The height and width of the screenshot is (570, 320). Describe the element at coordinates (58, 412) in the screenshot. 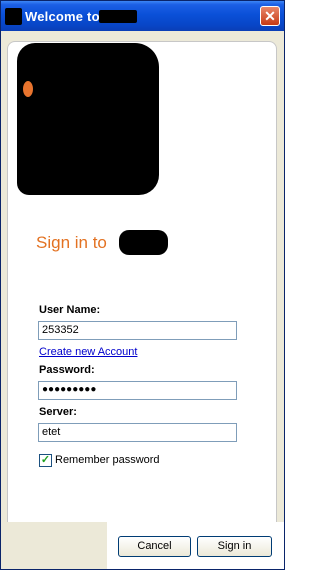

I see `server-label: Server:` at that location.